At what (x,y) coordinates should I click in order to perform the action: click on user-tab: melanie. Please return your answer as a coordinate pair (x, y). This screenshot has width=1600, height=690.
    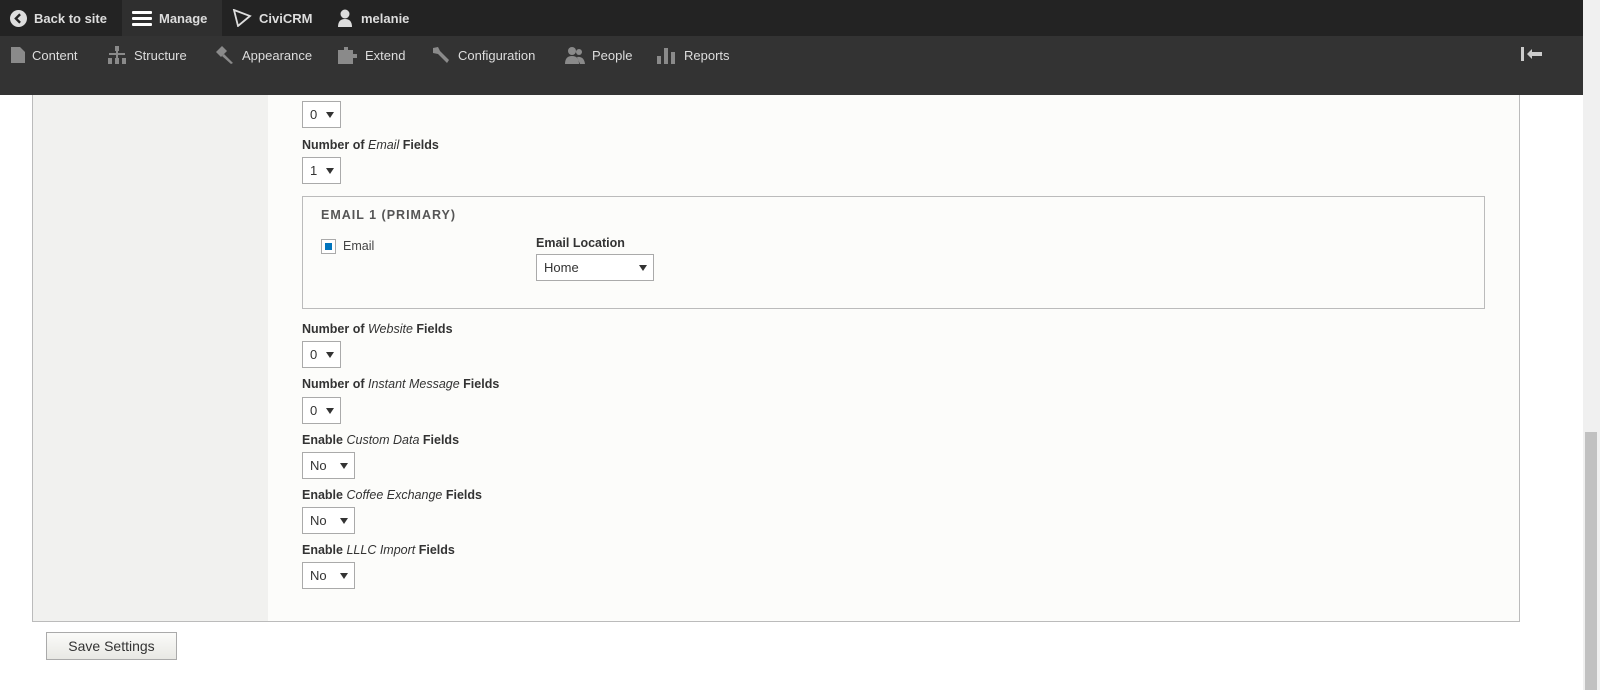
    Looking at the image, I should click on (372, 18).